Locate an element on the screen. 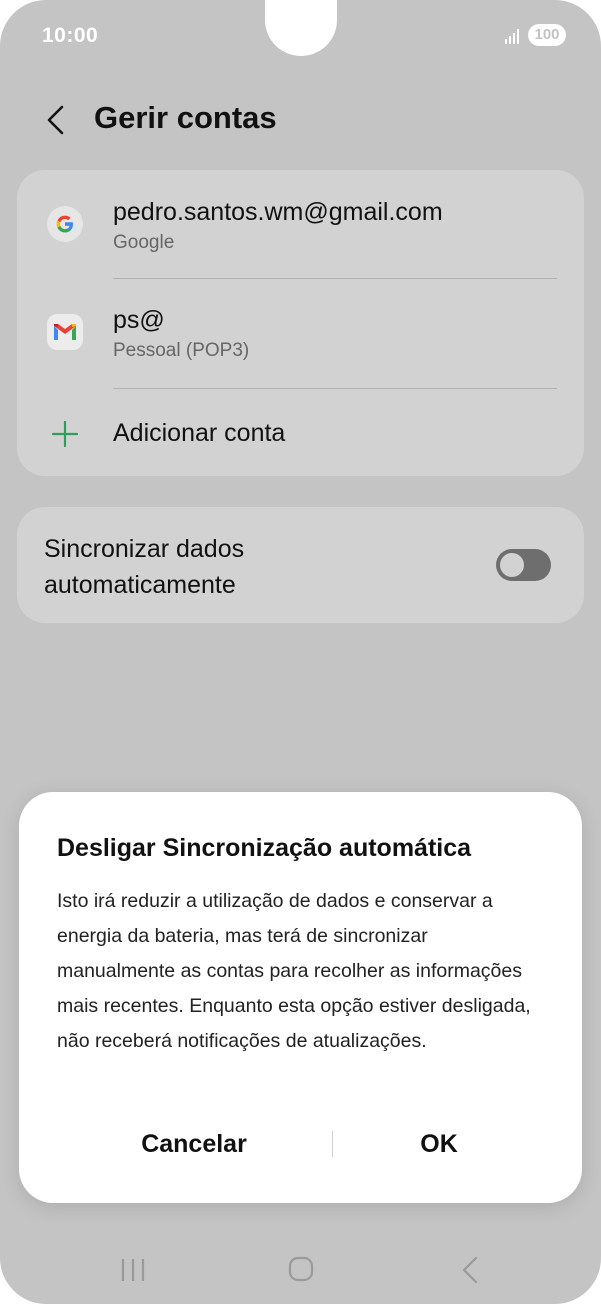 This screenshot has width=601, height=1304. account-provider: Google is located at coordinates (144, 242).